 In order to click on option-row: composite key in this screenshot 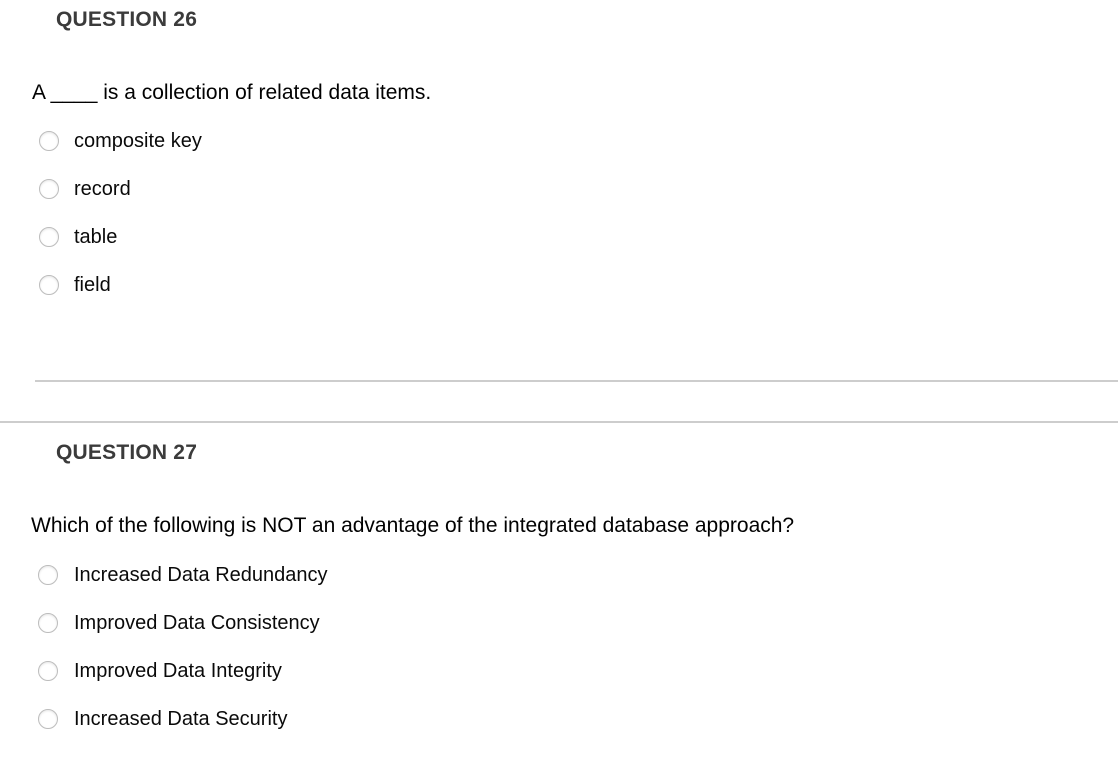, I will do `click(120, 141)`.